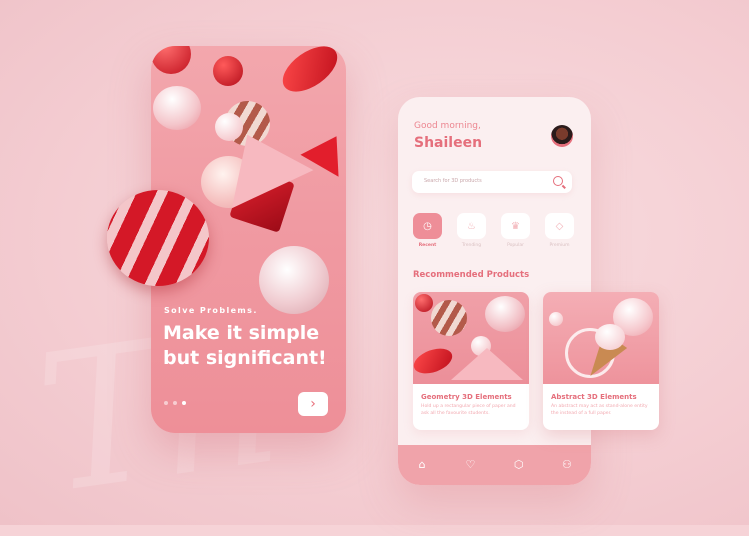 This screenshot has height=536, width=749. What do you see at coordinates (427, 245) in the screenshot?
I see `category-label: Recent` at bounding box center [427, 245].